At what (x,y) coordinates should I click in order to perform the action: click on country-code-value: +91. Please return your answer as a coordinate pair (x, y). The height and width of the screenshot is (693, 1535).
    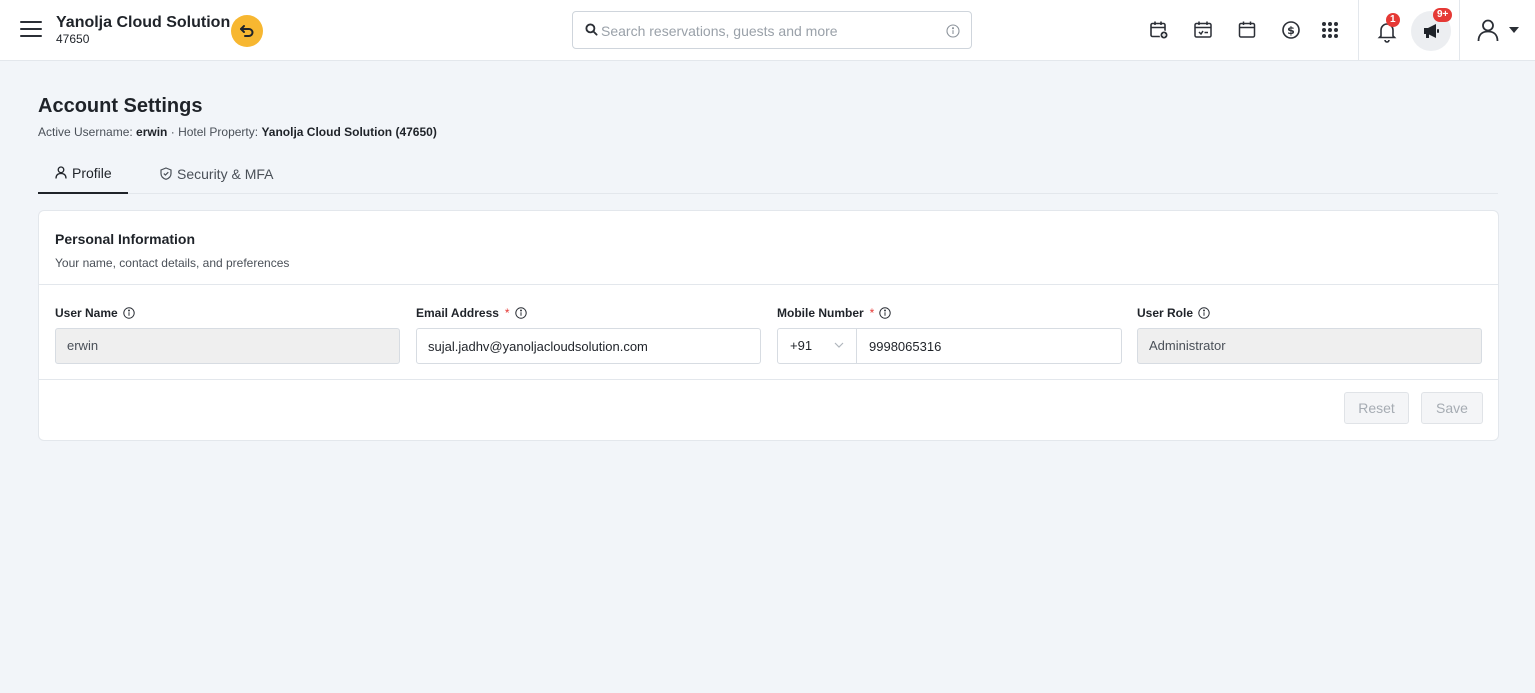
    Looking at the image, I should click on (801, 345).